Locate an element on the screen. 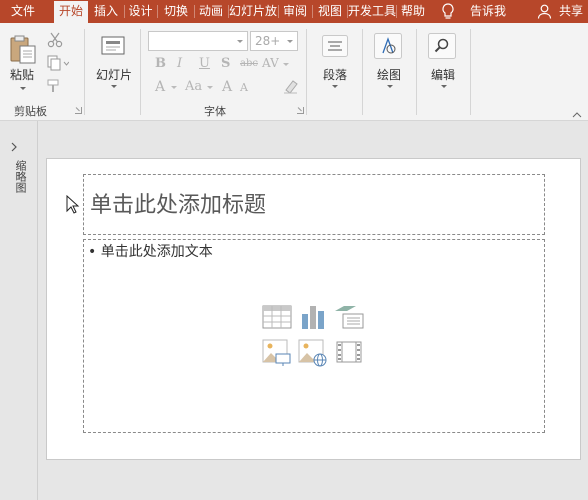  title-placeholder-text: 单击此处添加标题 is located at coordinates (178, 205).